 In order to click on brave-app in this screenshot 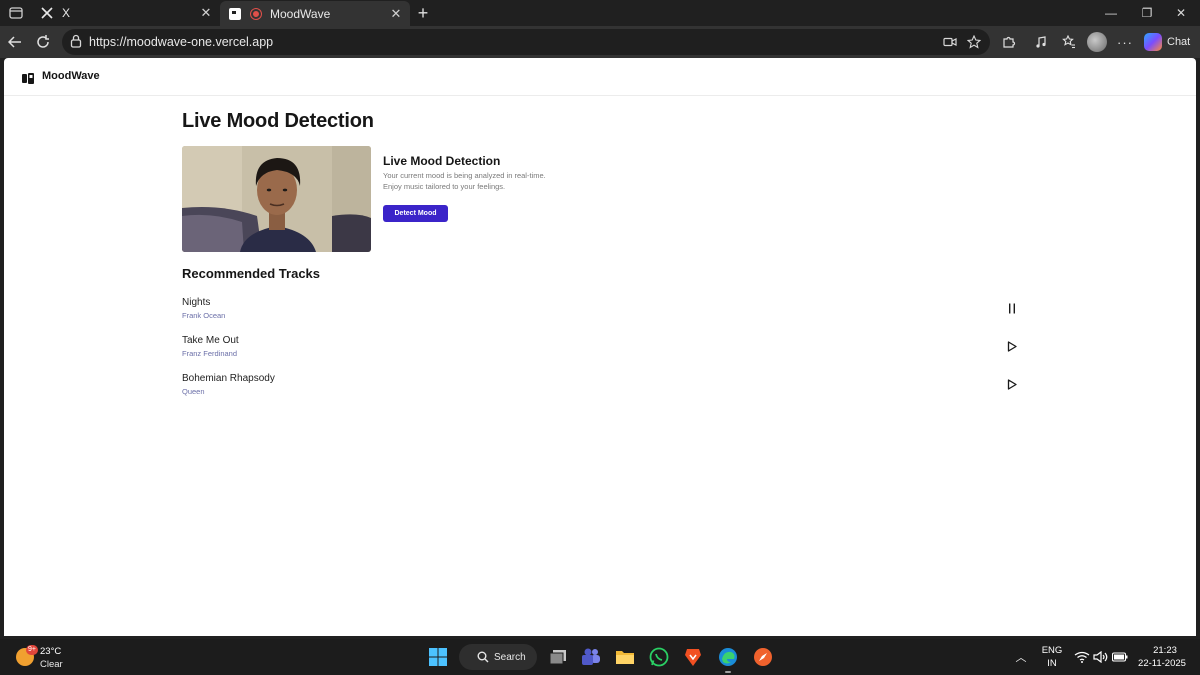, I will do `click(693, 657)`.